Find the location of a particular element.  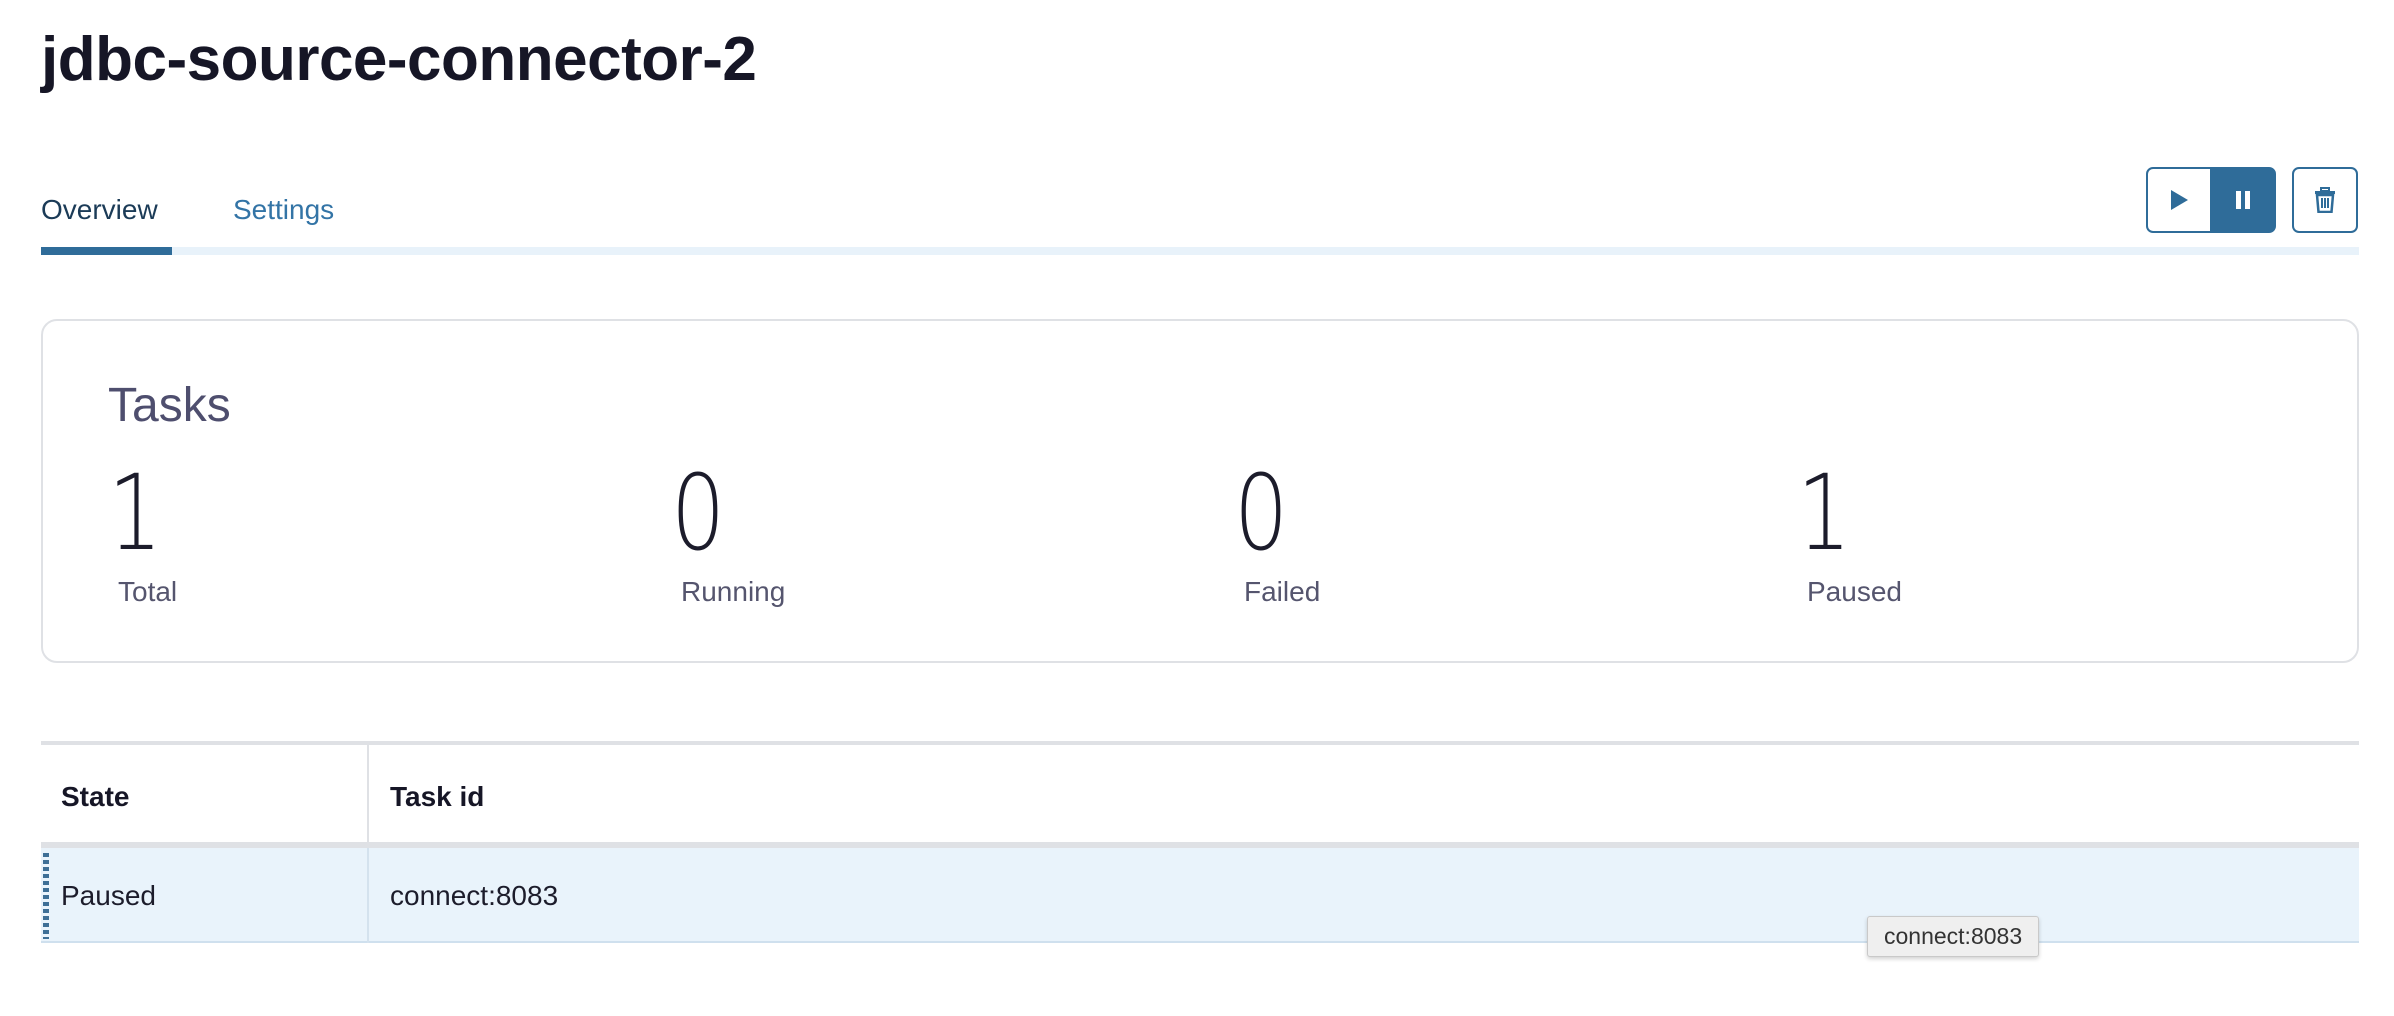

tab-track is located at coordinates (1200, 251).